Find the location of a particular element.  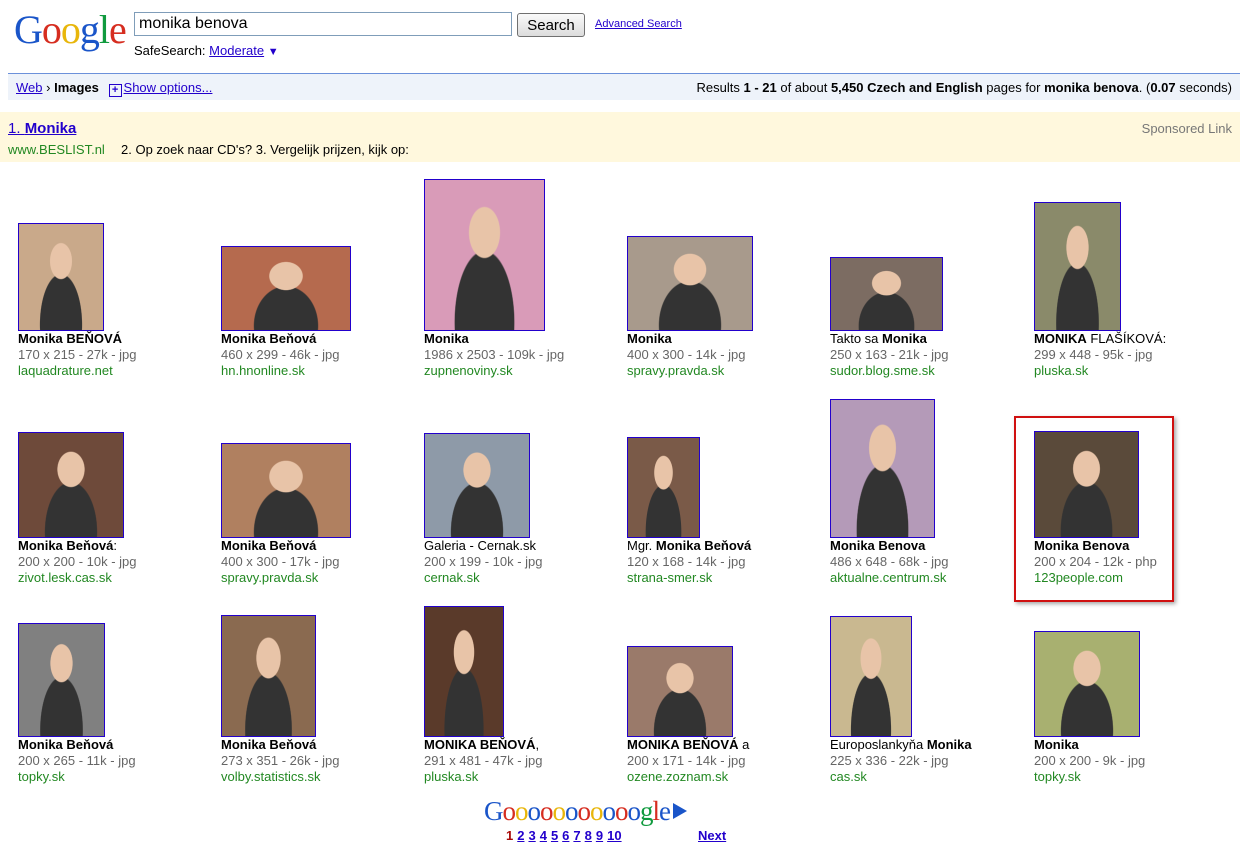

image-meta: 120 x 168 - 14k - jpg is located at coordinates (686, 561).